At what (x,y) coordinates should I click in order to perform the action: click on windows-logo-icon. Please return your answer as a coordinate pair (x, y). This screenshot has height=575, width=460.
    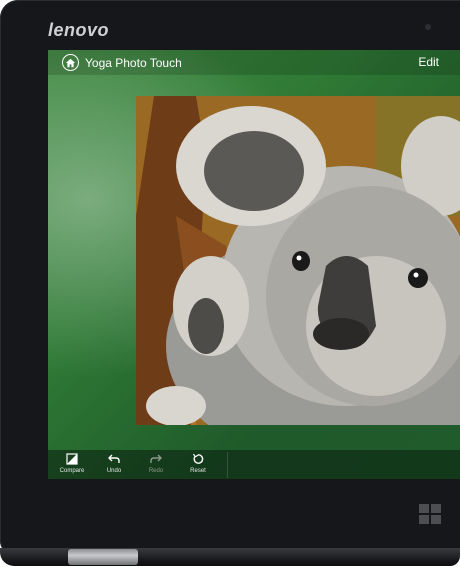
    Looking at the image, I should click on (430, 514).